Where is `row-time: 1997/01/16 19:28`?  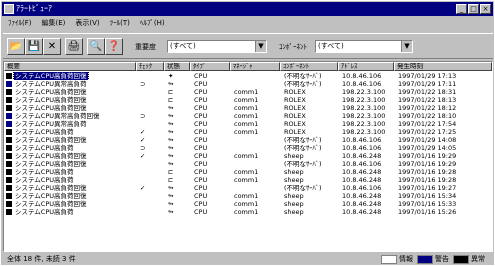
row-time: 1997/01/16 19:28 is located at coordinates (427, 180).